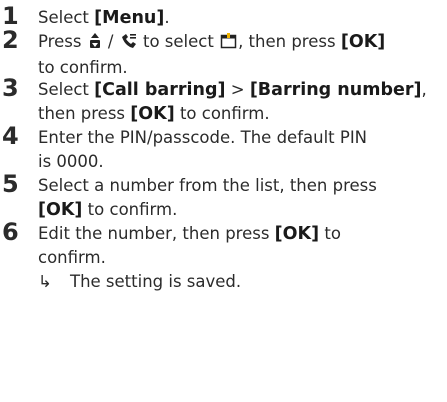  Describe the element at coordinates (84, 113) in the screenshot. I see `step-text-segment: then press` at that location.